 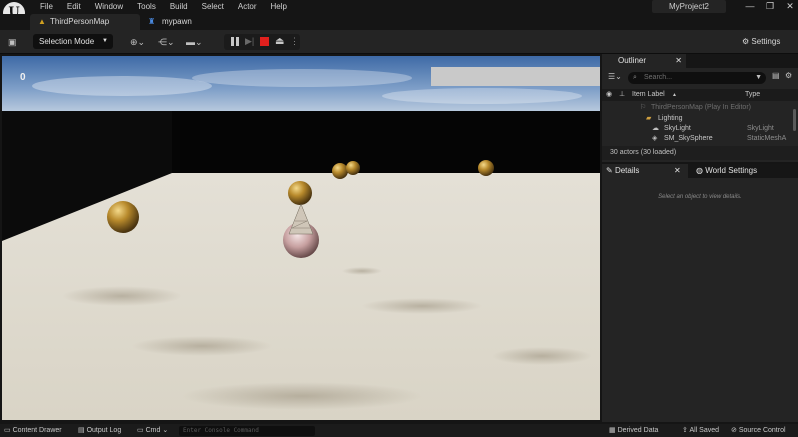 What do you see at coordinates (280, 41) in the screenshot?
I see `eject-icon: ⏏` at bounding box center [280, 41].